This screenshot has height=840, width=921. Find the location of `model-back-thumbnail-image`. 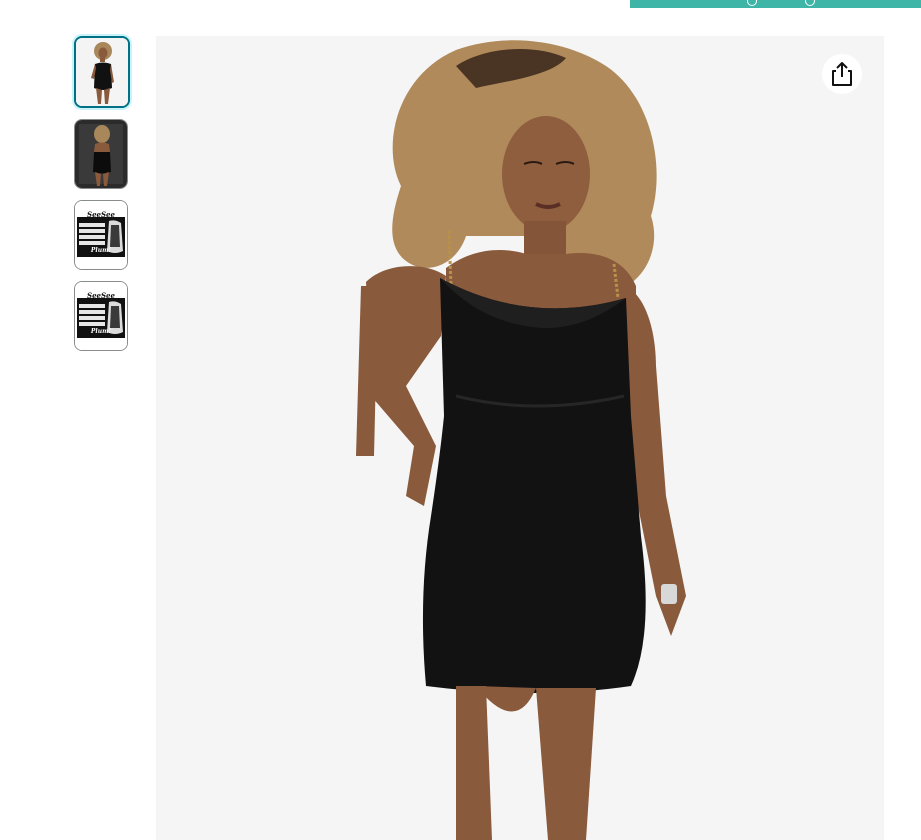

model-back-thumbnail-image is located at coordinates (101, 154).